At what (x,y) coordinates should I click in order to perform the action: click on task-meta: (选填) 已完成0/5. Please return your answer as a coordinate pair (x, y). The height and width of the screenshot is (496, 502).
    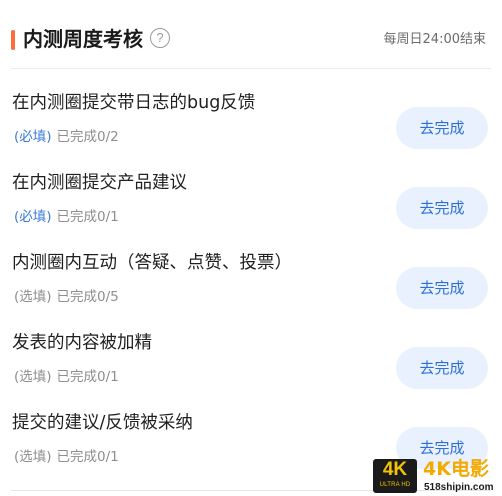
    Looking at the image, I should click on (66, 297).